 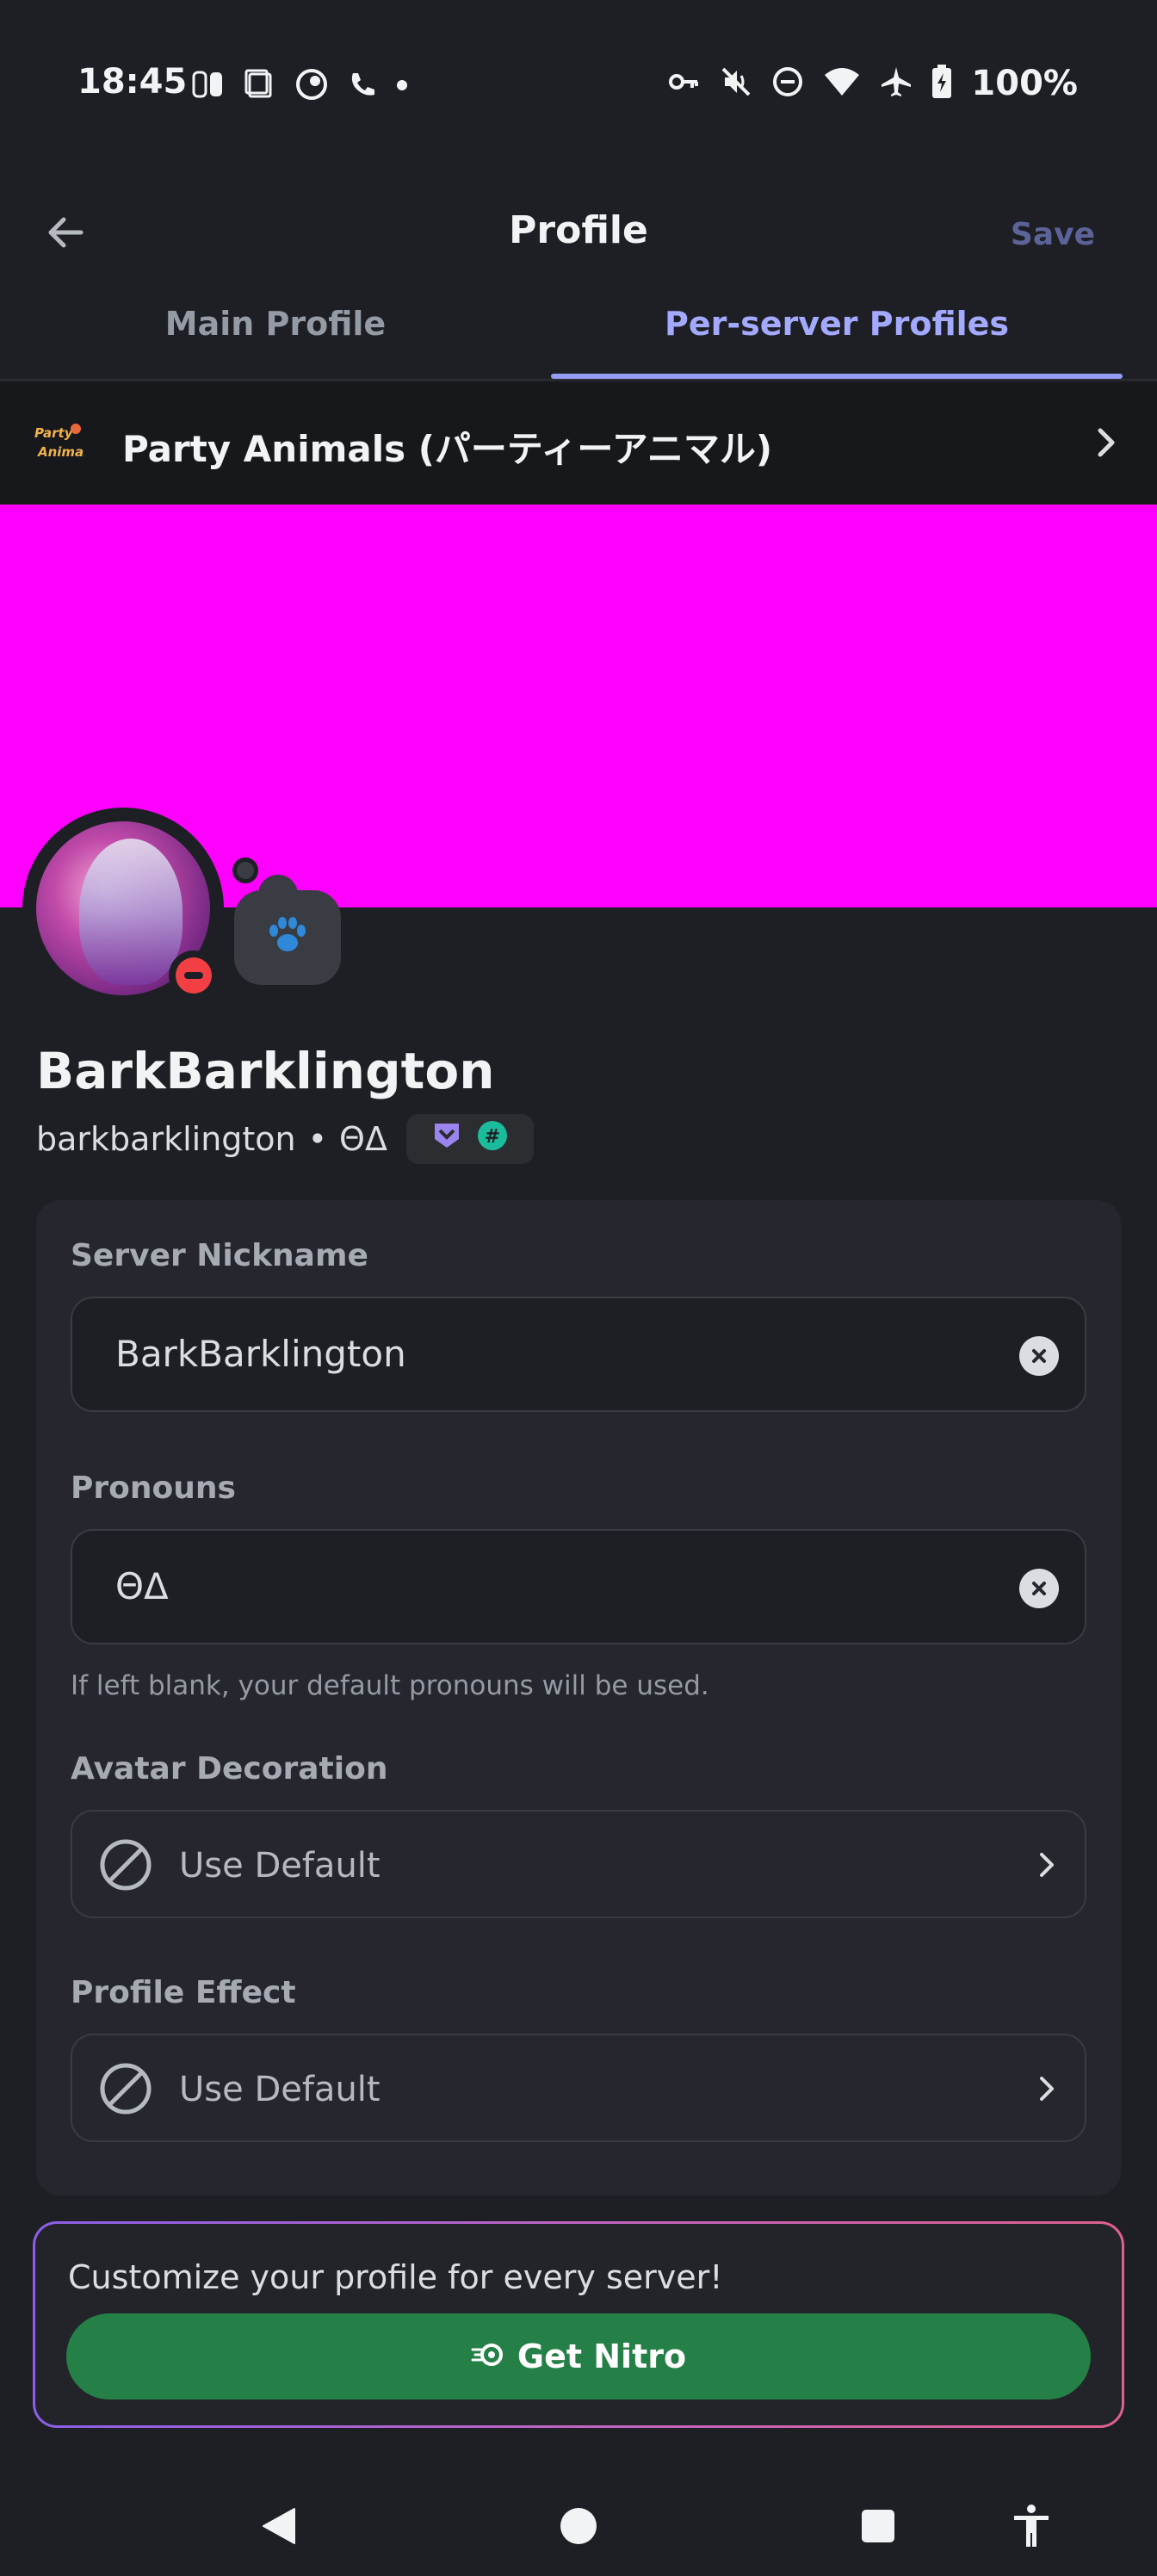 What do you see at coordinates (685, 83) in the screenshot?
I see `key-icon` at bounding box center [685, 83].